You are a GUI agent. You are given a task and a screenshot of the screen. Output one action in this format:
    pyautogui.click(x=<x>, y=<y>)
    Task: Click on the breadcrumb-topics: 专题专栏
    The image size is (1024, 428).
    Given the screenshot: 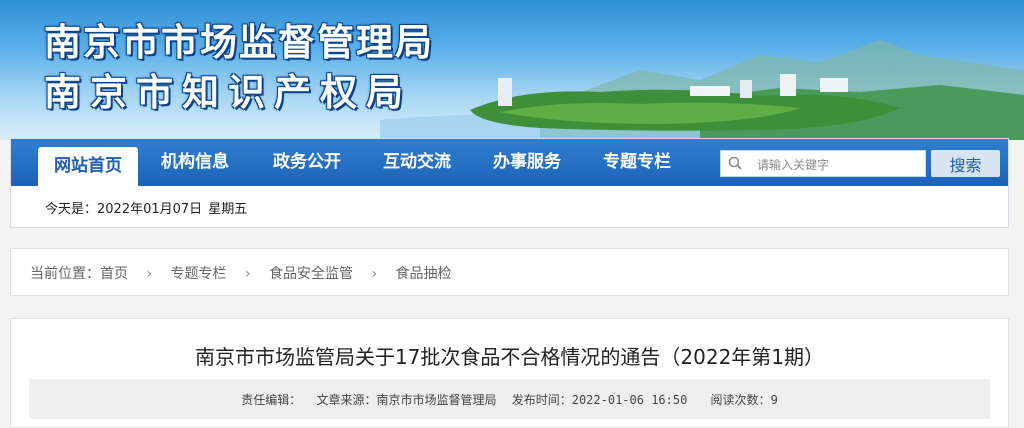 What is the action you would take?
    pyautogui.click(x=199, y=274)
    